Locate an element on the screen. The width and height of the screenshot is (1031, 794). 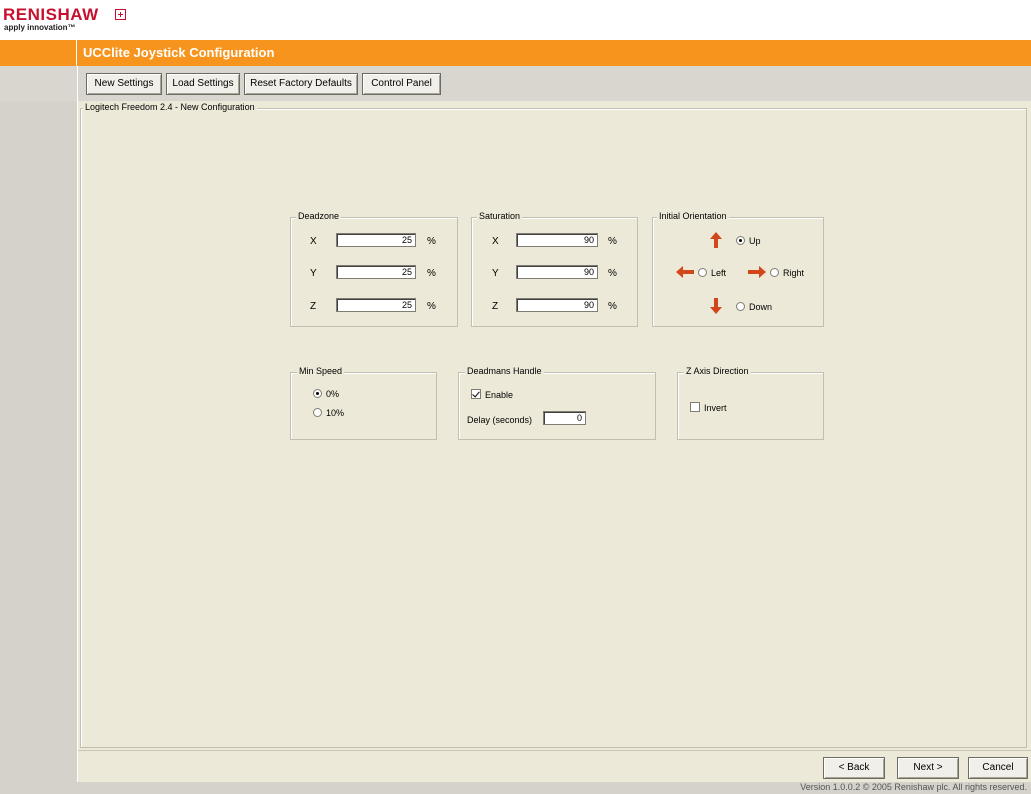
next-button: Next > is located at coordinates (928, 768).